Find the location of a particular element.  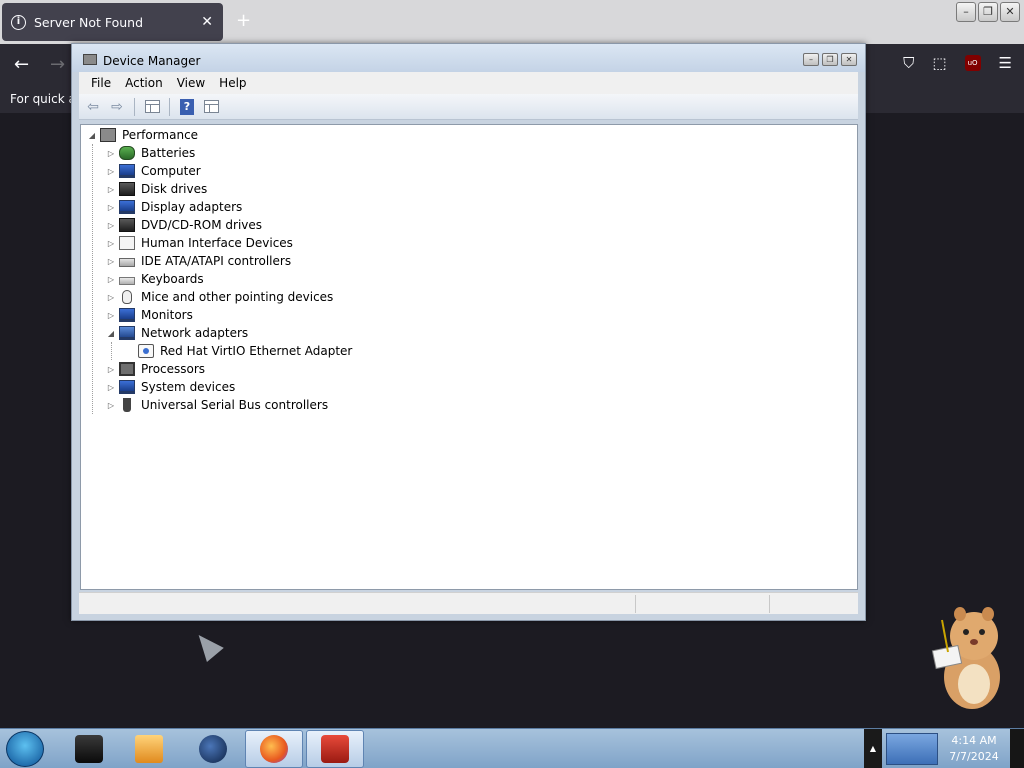

tab-server-not-found: i Server Not Found ✕ is located at coordinates (112, 22).